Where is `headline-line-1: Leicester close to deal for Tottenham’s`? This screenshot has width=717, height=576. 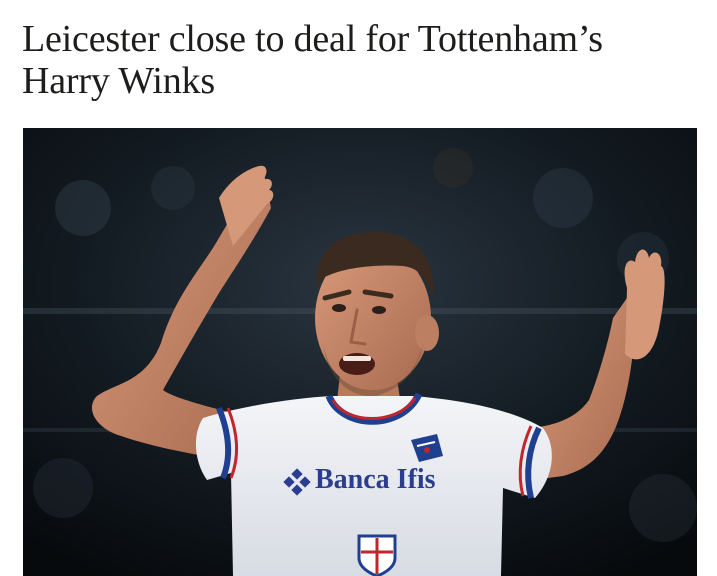 headline-line-1: Leicester close to deal for Tottenham’s is located at coordinates (312, 39).